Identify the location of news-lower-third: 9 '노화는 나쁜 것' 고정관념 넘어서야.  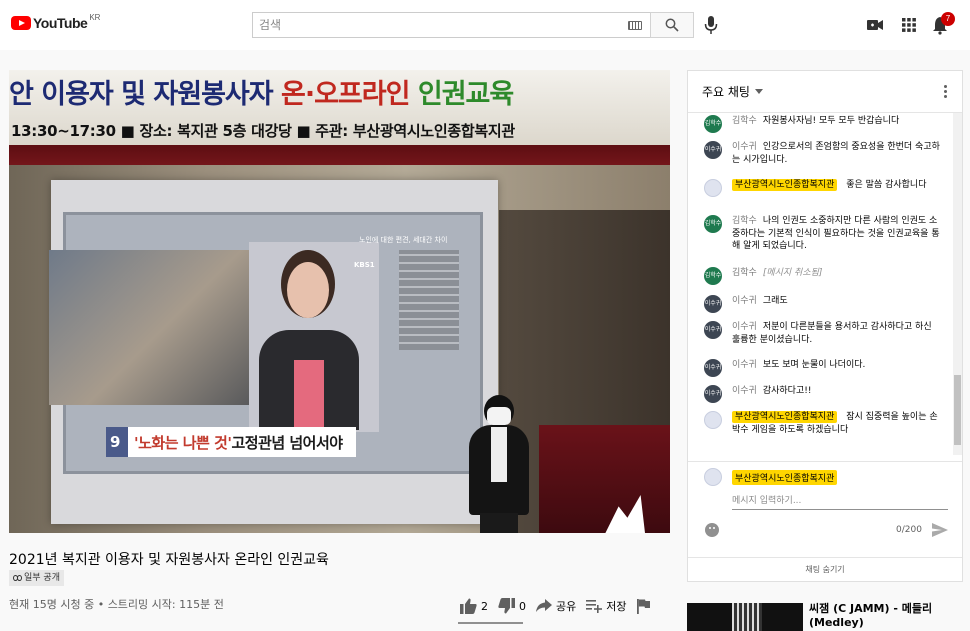
(231, 442).